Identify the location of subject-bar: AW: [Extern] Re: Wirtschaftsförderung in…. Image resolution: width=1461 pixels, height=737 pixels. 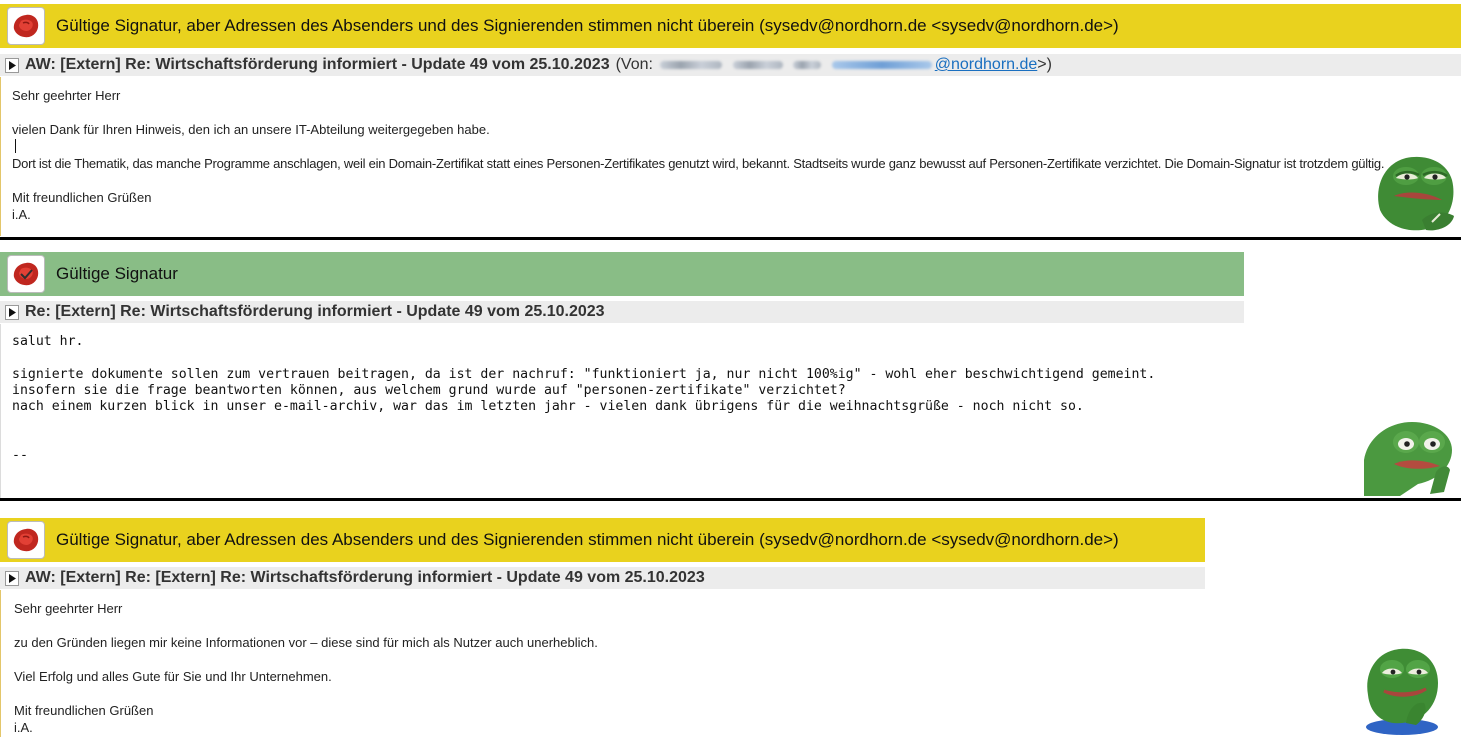
(730, 65).